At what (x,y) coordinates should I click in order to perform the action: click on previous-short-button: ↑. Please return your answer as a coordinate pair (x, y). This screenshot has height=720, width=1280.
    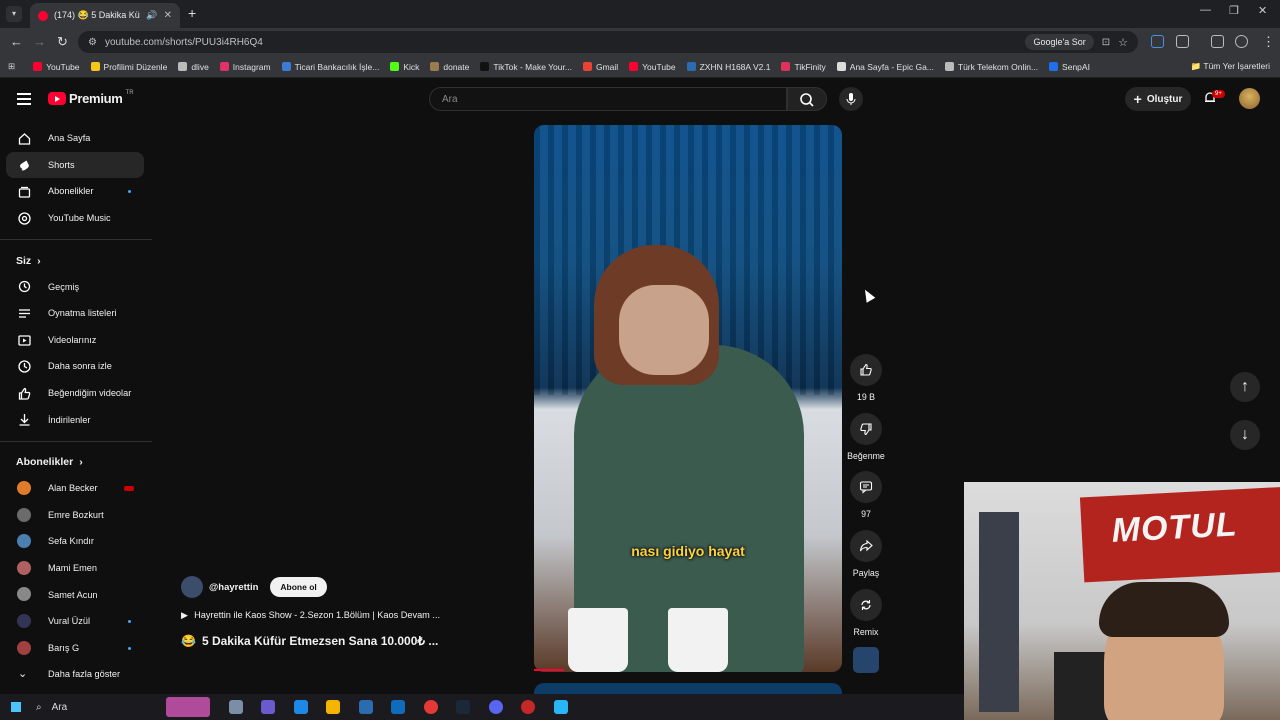
    Looking at the image, I should click on (1245, 387).